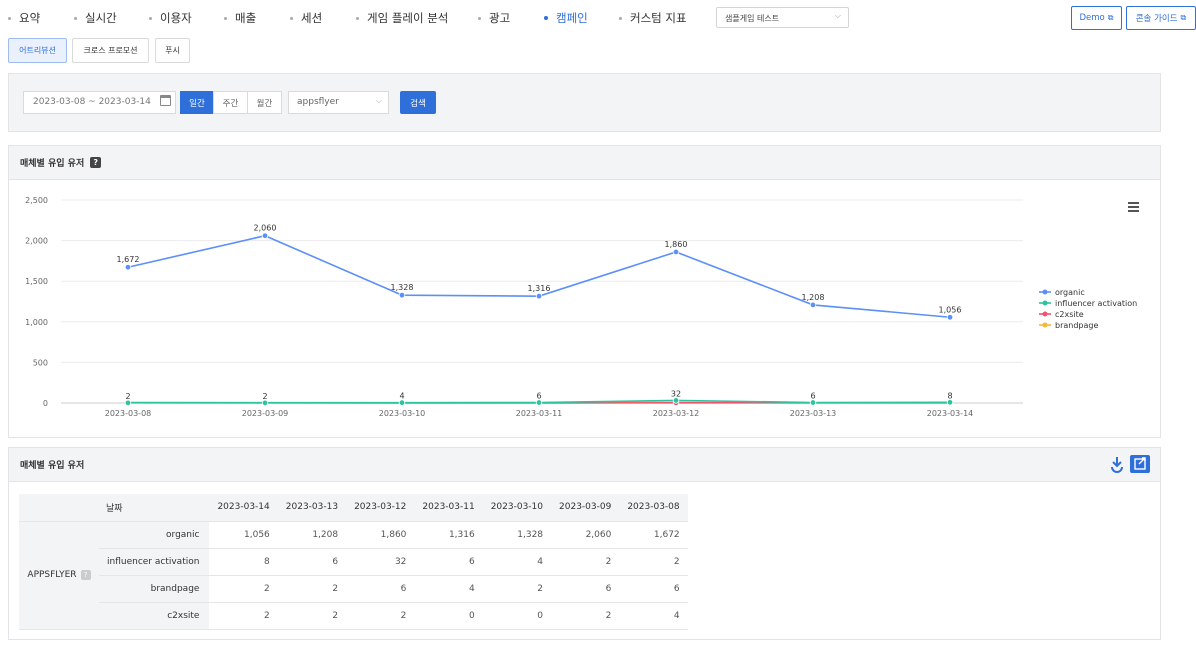  I want to click on nav-item: 커스텀 지표, so click(653, 18).